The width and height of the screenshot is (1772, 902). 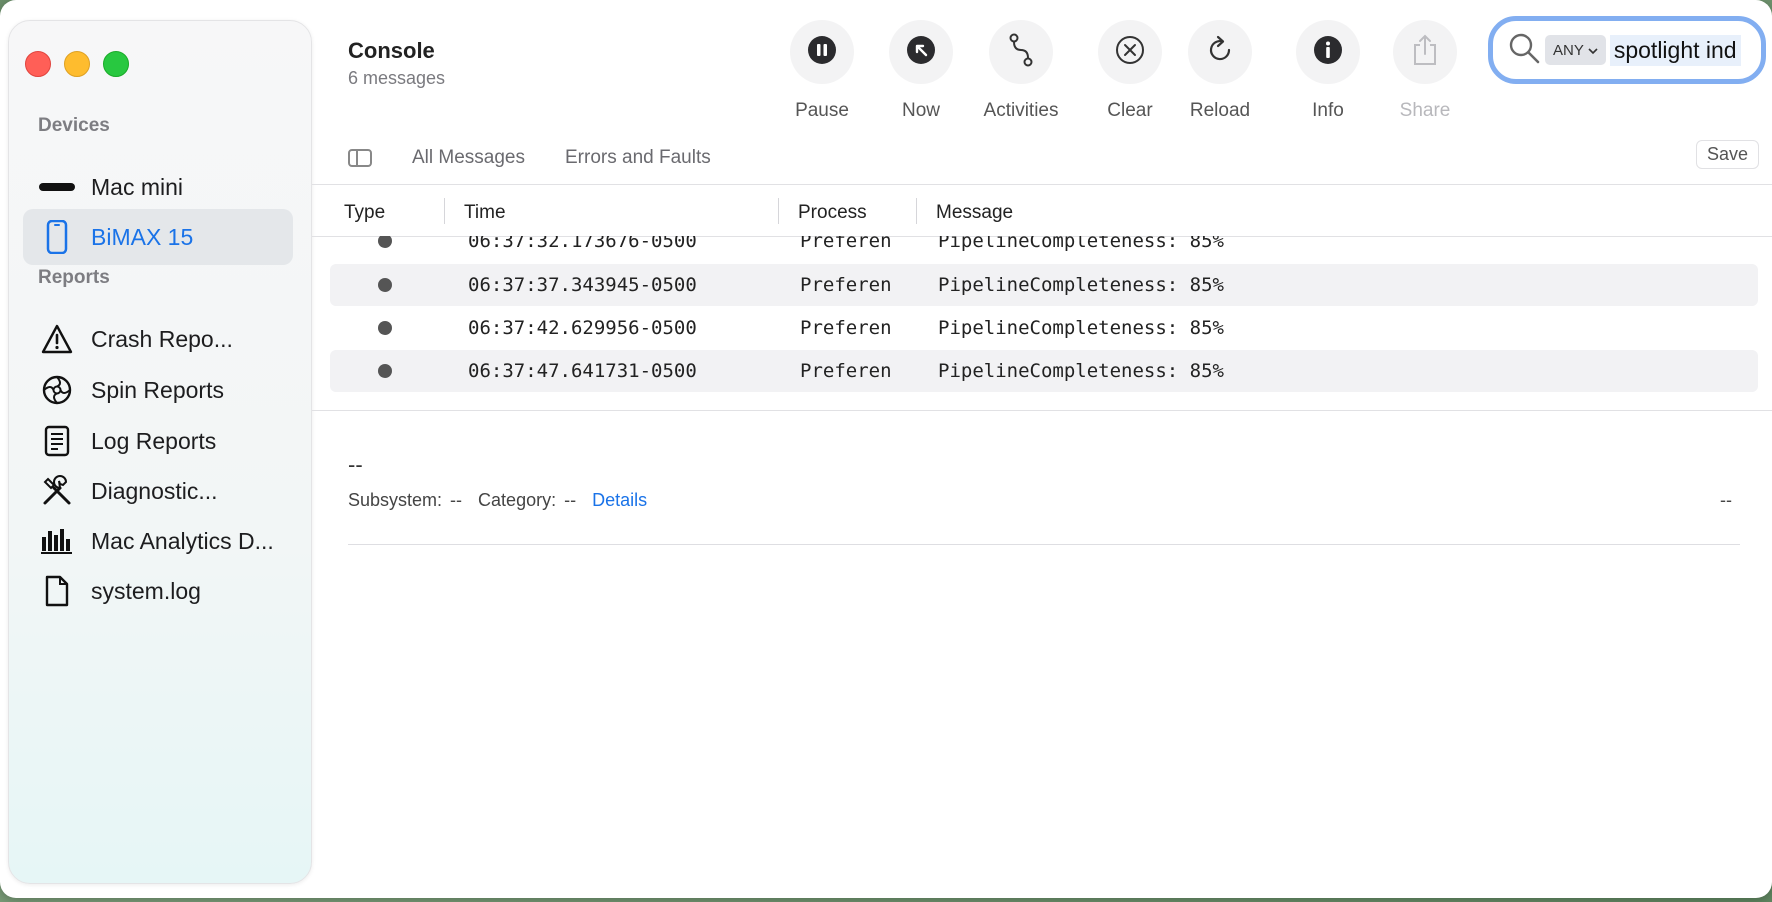 I want to click on sidebar-item-label: Log Reports, so click(x=154, y=440).